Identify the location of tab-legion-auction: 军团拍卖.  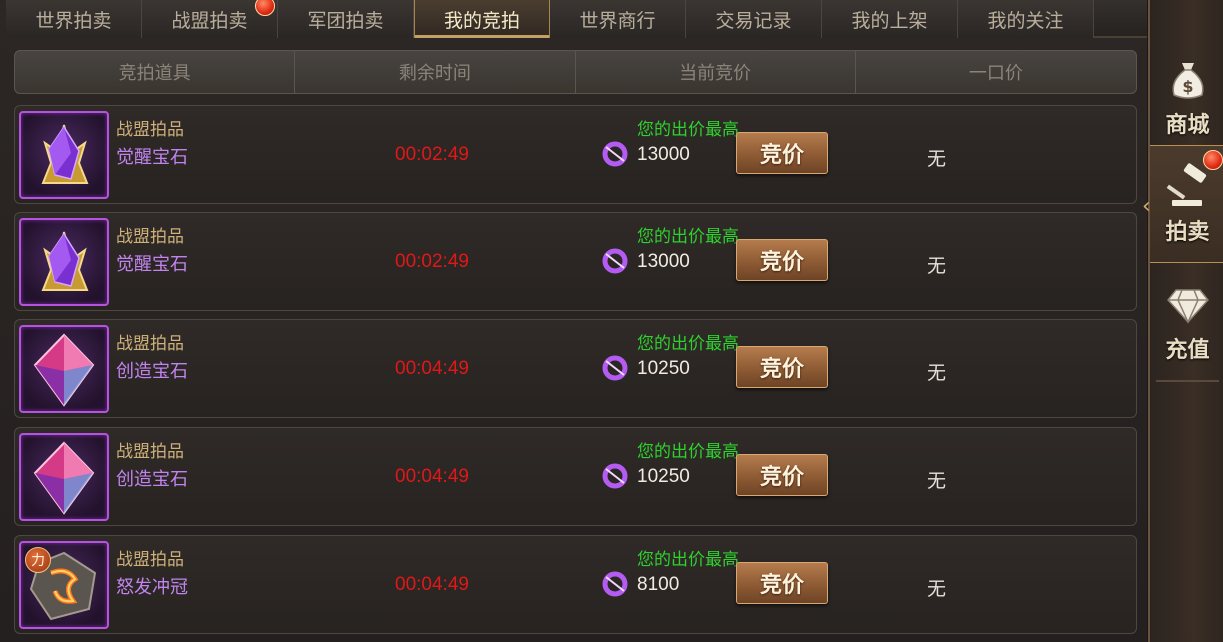
(346, 19).